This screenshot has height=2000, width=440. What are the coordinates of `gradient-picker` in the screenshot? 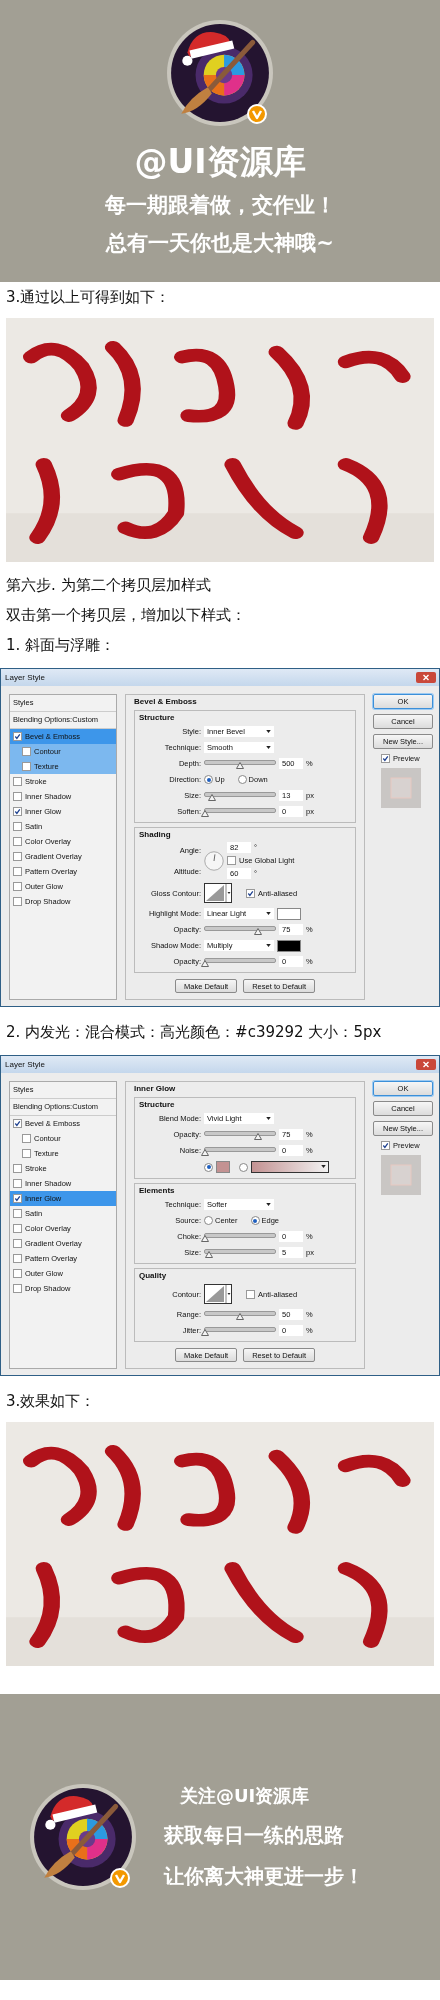 It's located at (290, 1167).